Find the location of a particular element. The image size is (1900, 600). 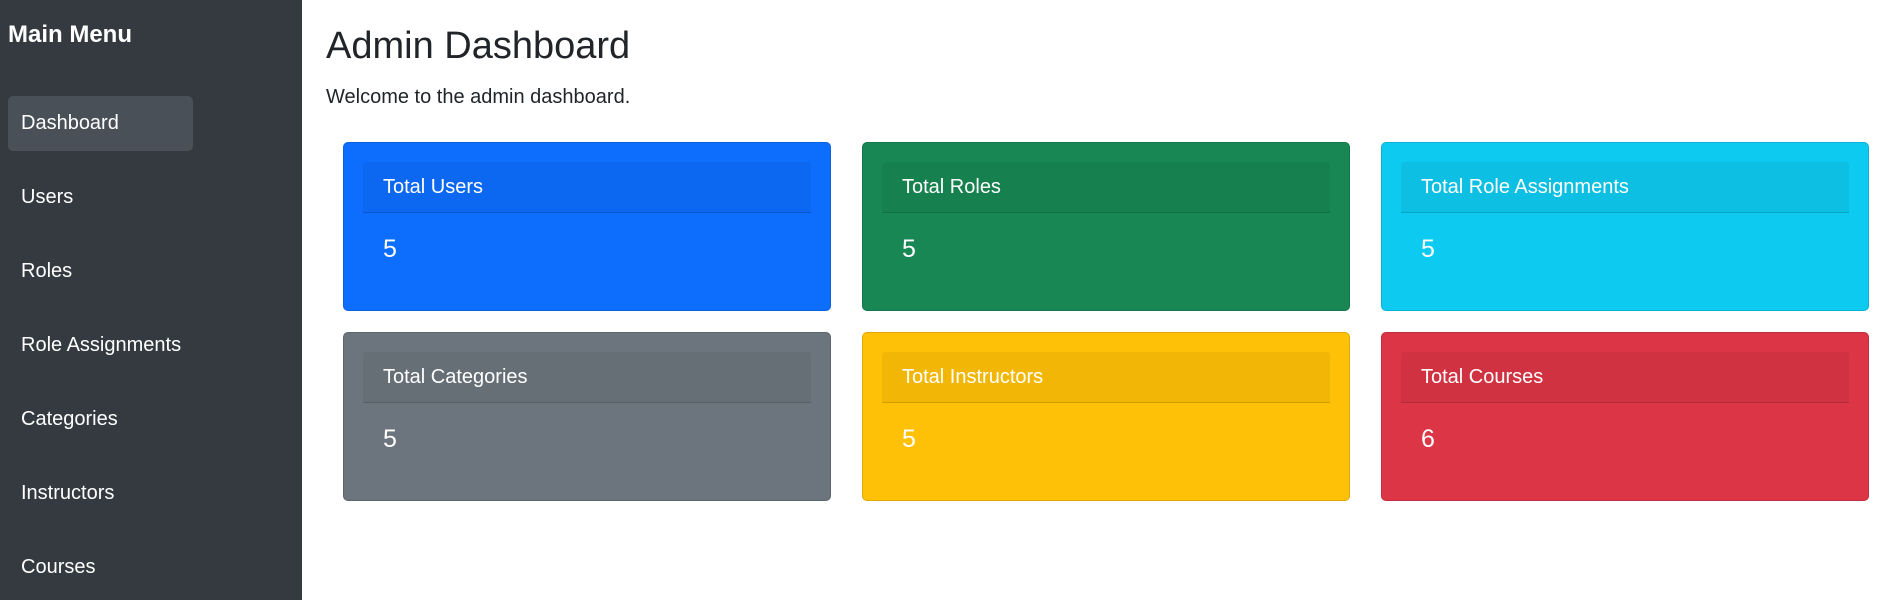

sidebar-item-role-assignments: Role Assignments is located at coordinates (100, 345).